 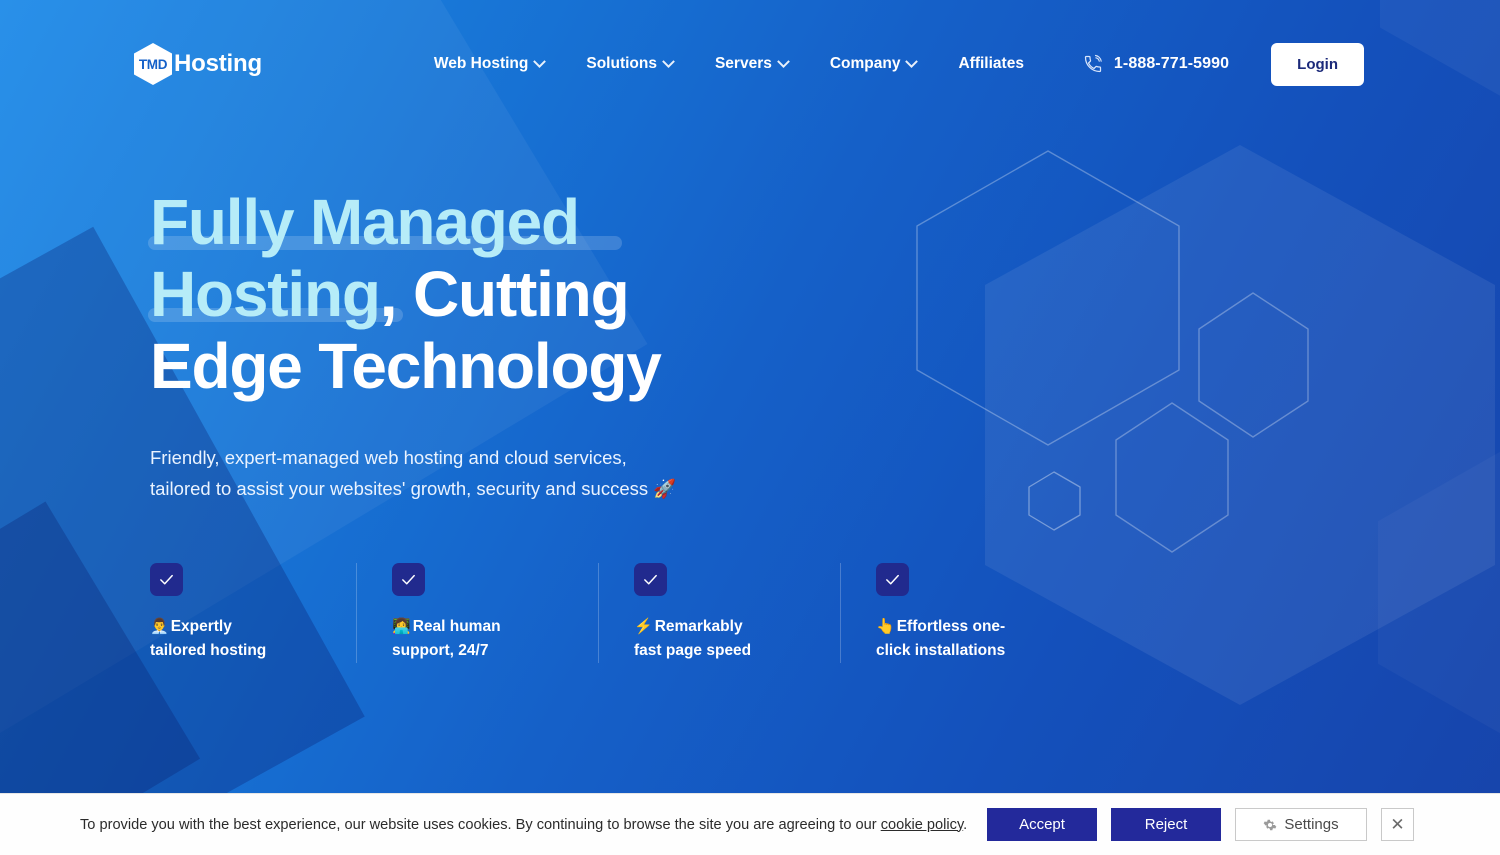 What do you see at coordinates (698, 626) in the screenshot?
I see `feature-line-1: Remarkably` at bounding box center [698, 626].